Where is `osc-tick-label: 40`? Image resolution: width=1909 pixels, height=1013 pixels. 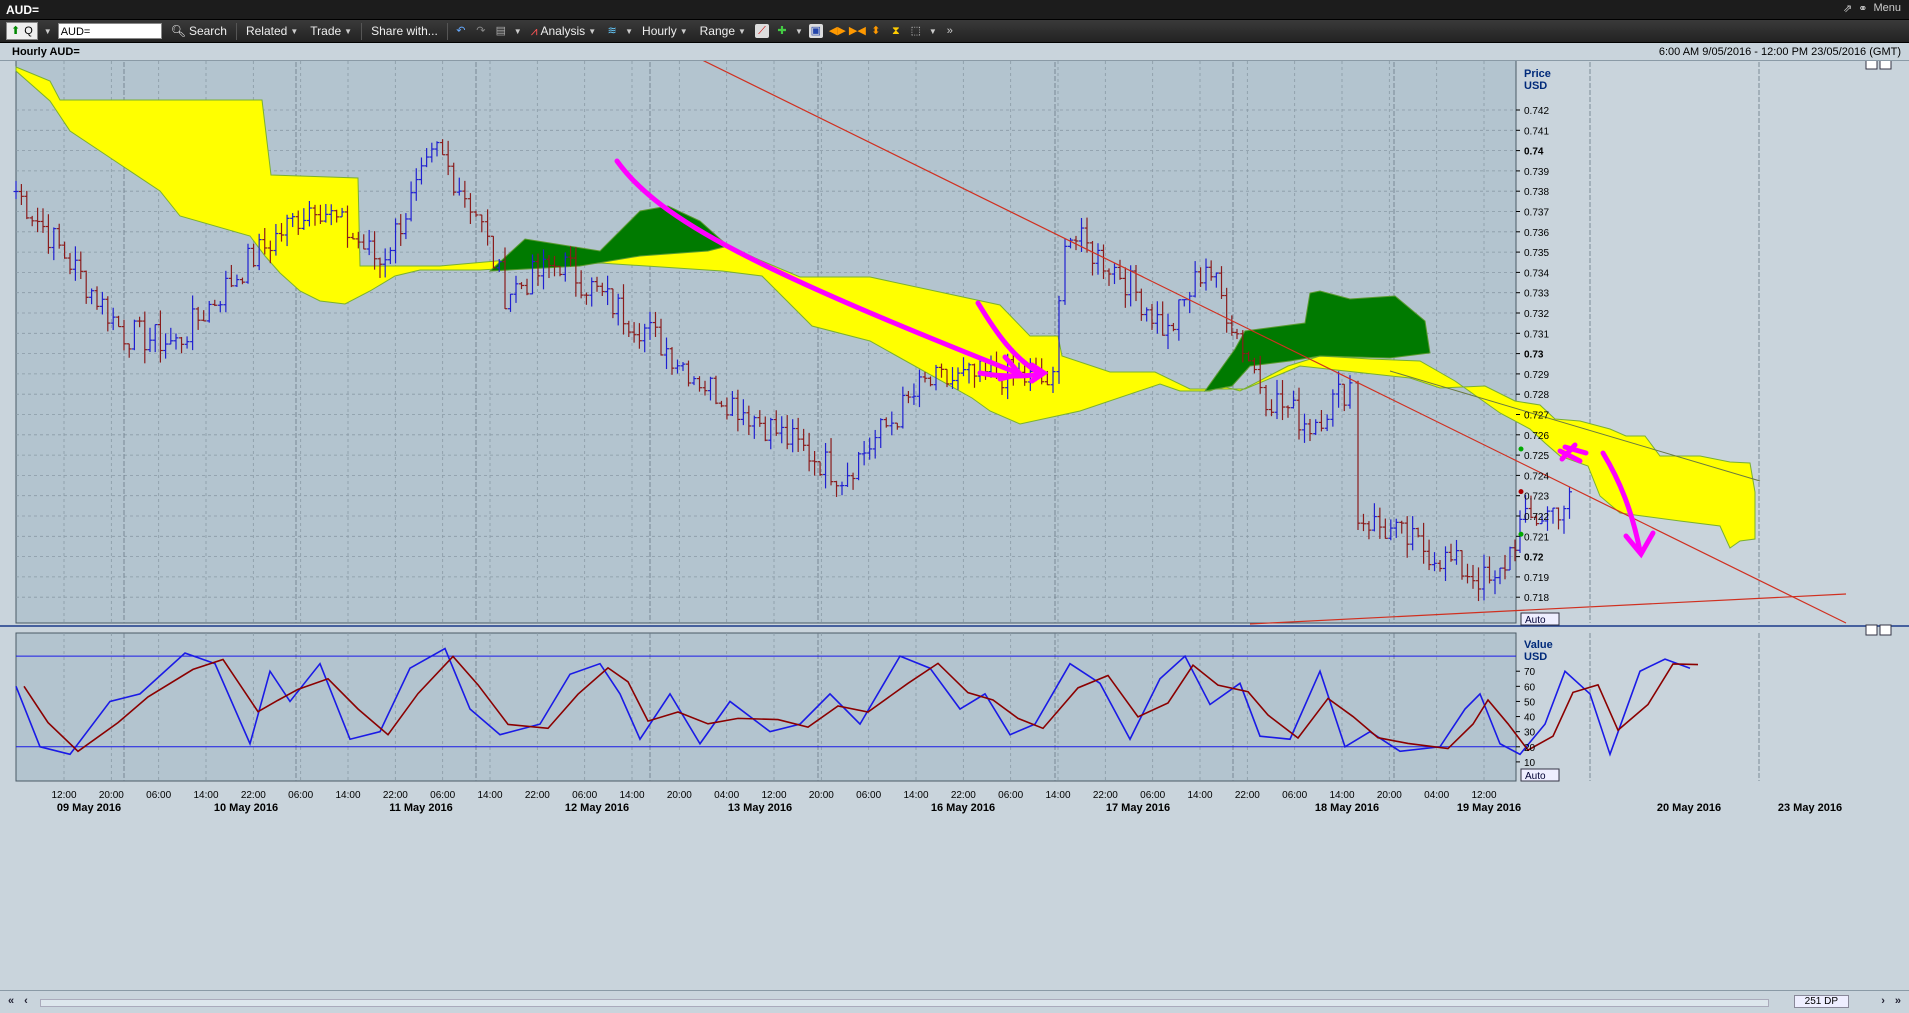 osc-tick-label: 40 is located at coordinates (1530, 718).